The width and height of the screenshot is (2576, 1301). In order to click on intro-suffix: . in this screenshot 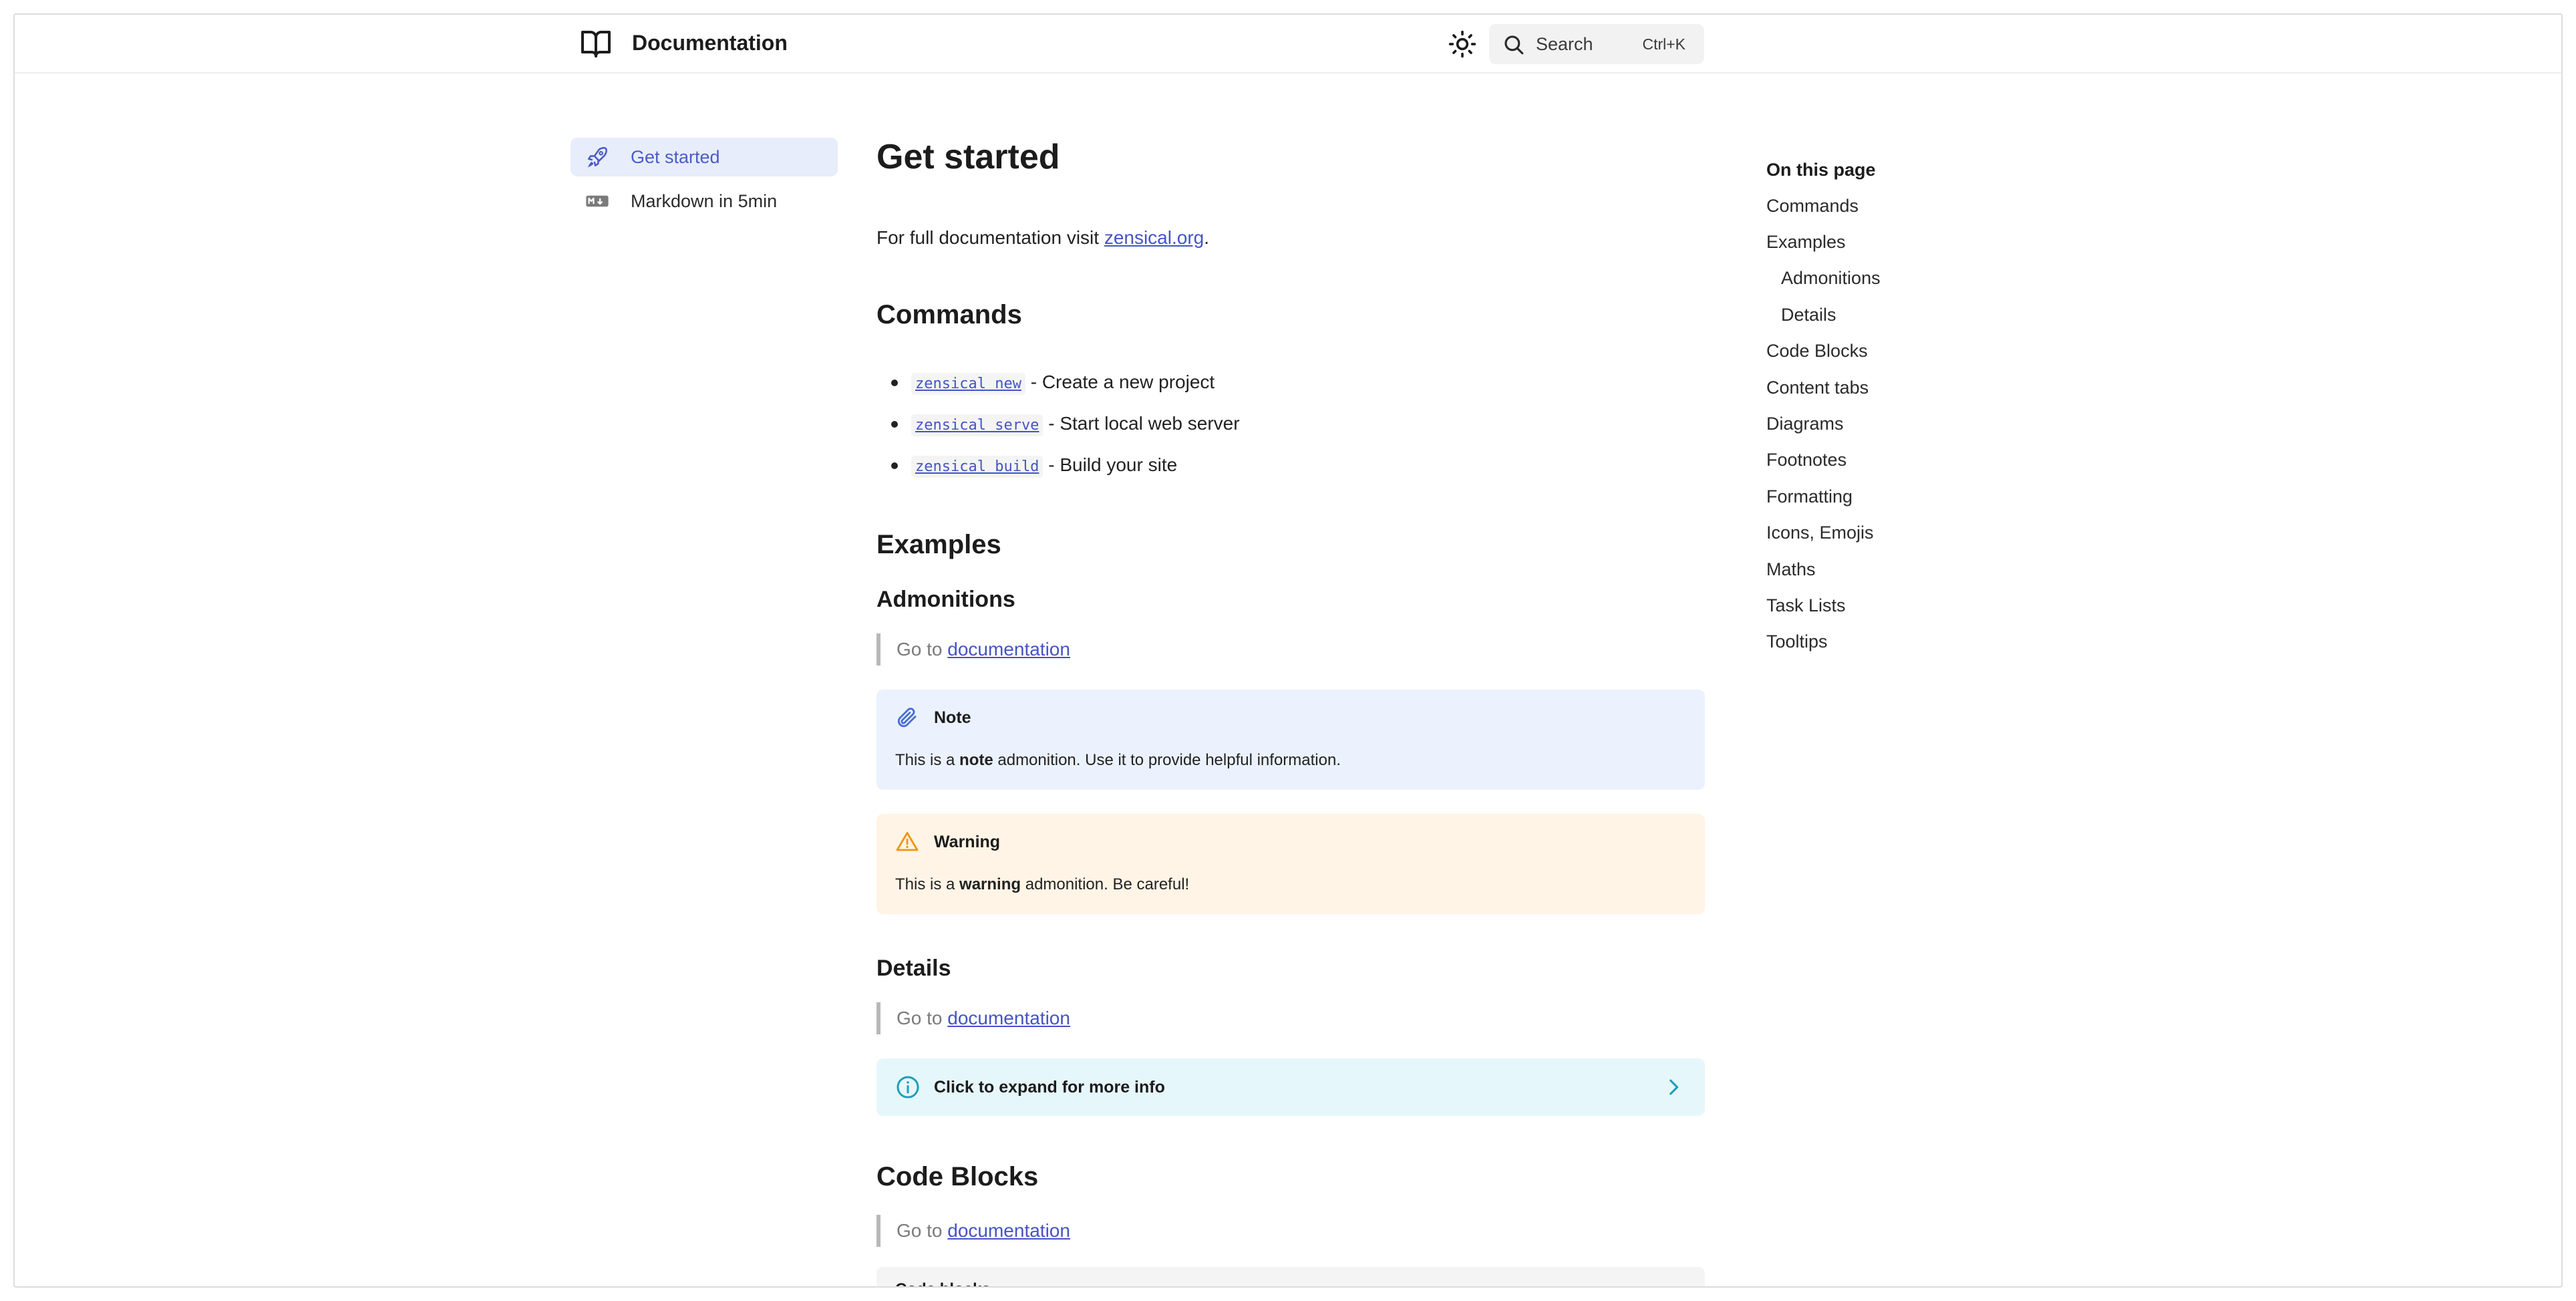, I will do `click(1206, 237)`.